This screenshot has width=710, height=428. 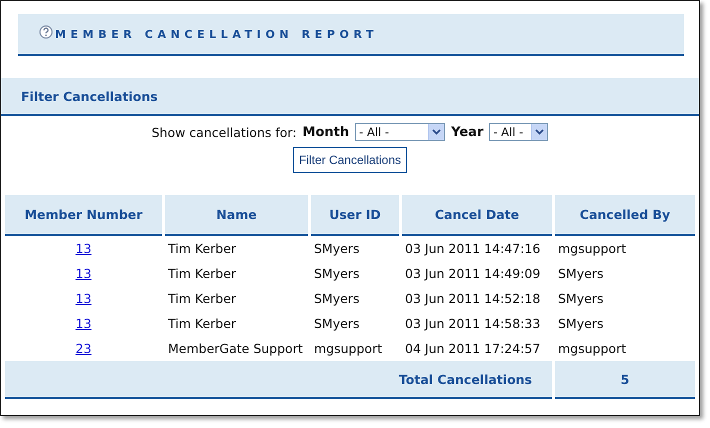 What do you see at coordinates (350, 160) in the screenshot?
I see `filter-button: Filter Cancellations` at bounding box center [350, 160].